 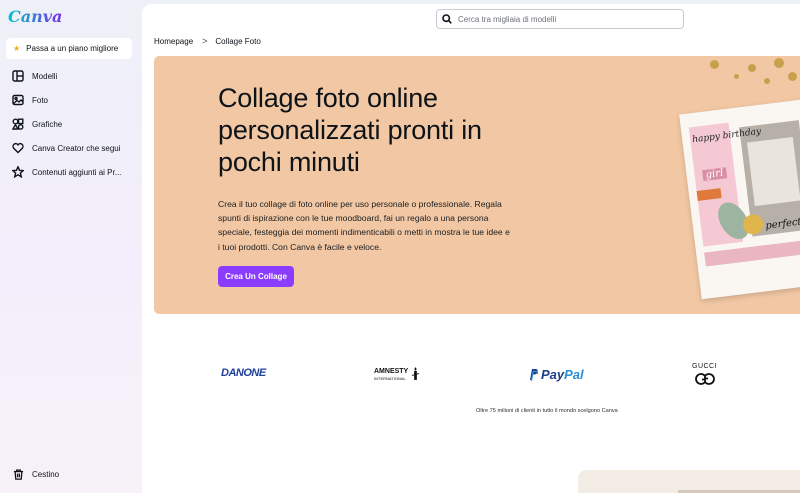 What do you see at coordinates (18, 474) in the screenshot?
I see `trash-icon` at bounding box center [18, 474].